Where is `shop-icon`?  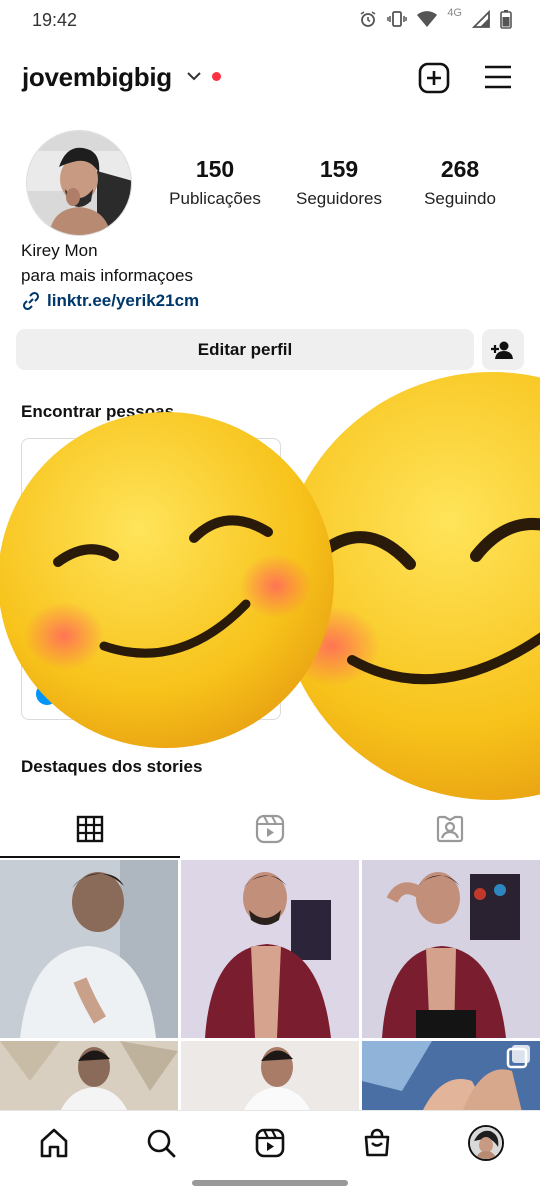
shop-icon is located at coordinates (377, 1142).